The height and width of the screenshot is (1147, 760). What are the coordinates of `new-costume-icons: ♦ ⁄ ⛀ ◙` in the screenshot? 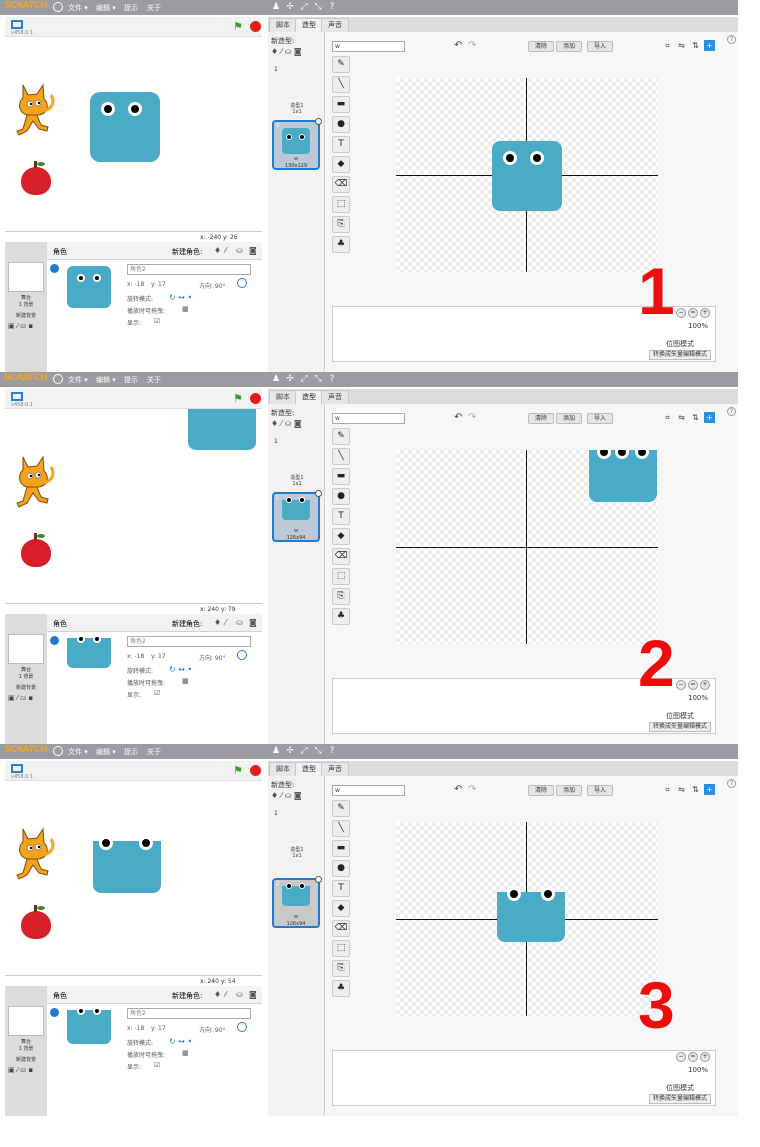 It's located at (286, 795).